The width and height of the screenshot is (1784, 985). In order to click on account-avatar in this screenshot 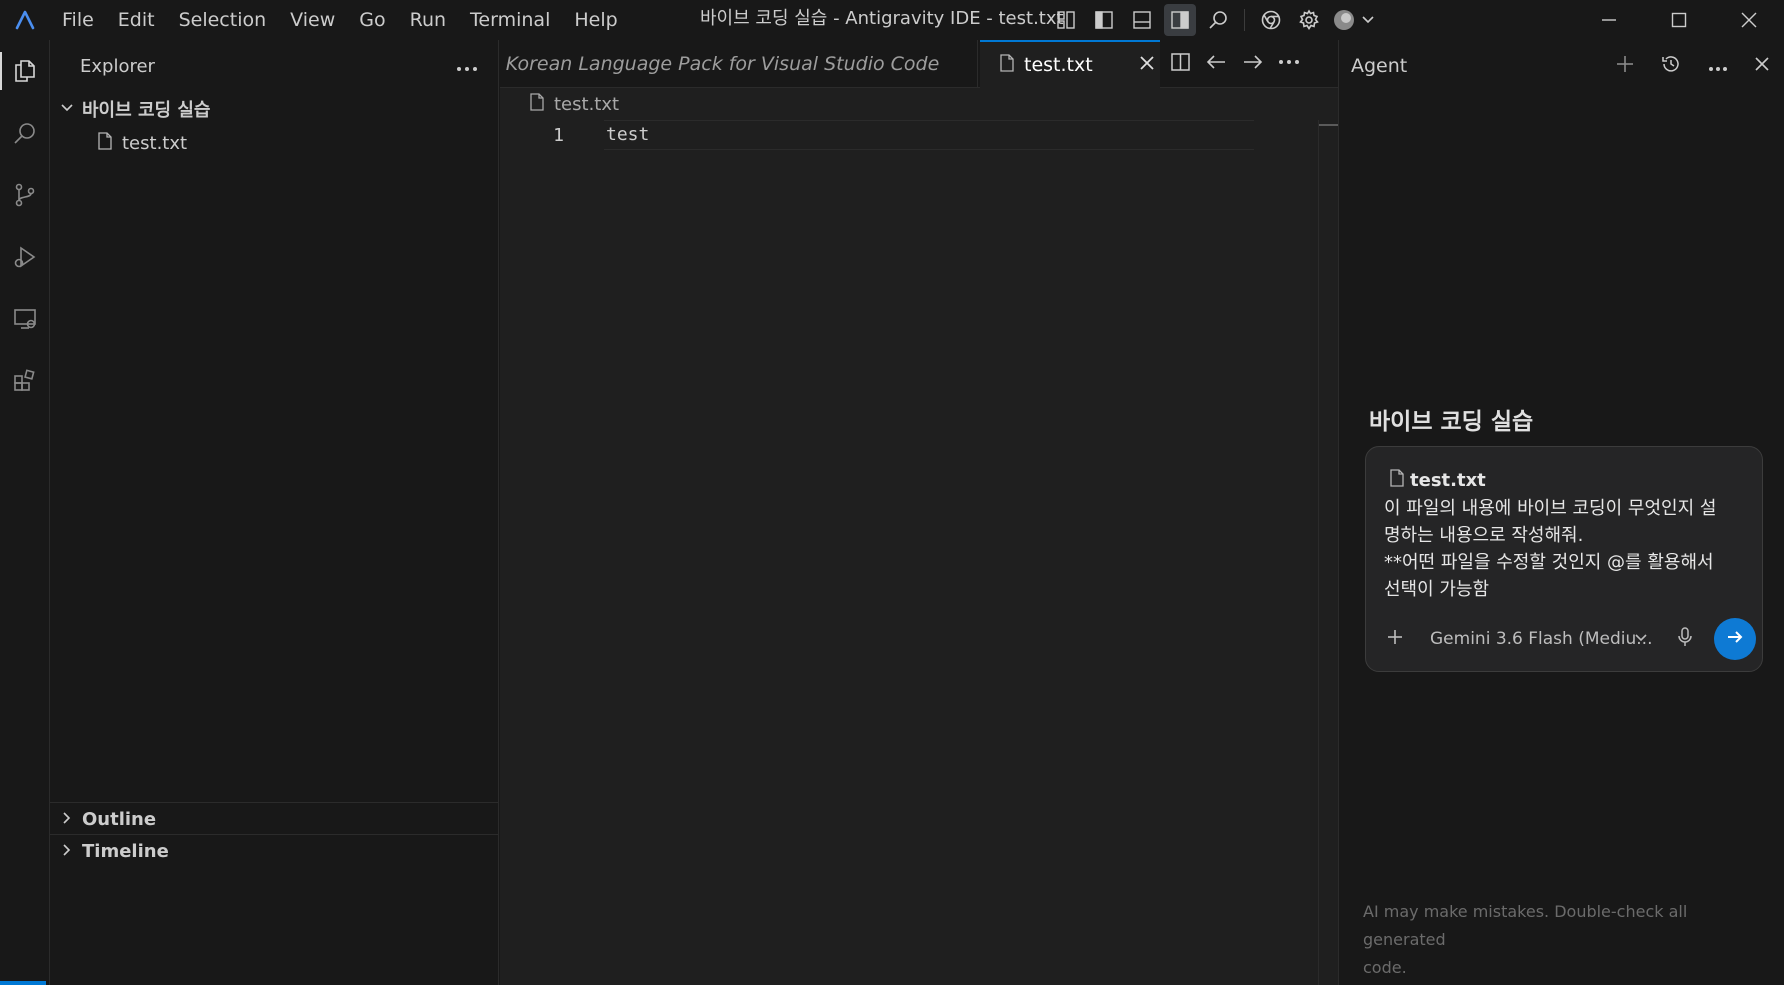, I will do `click(1356, 20)`.